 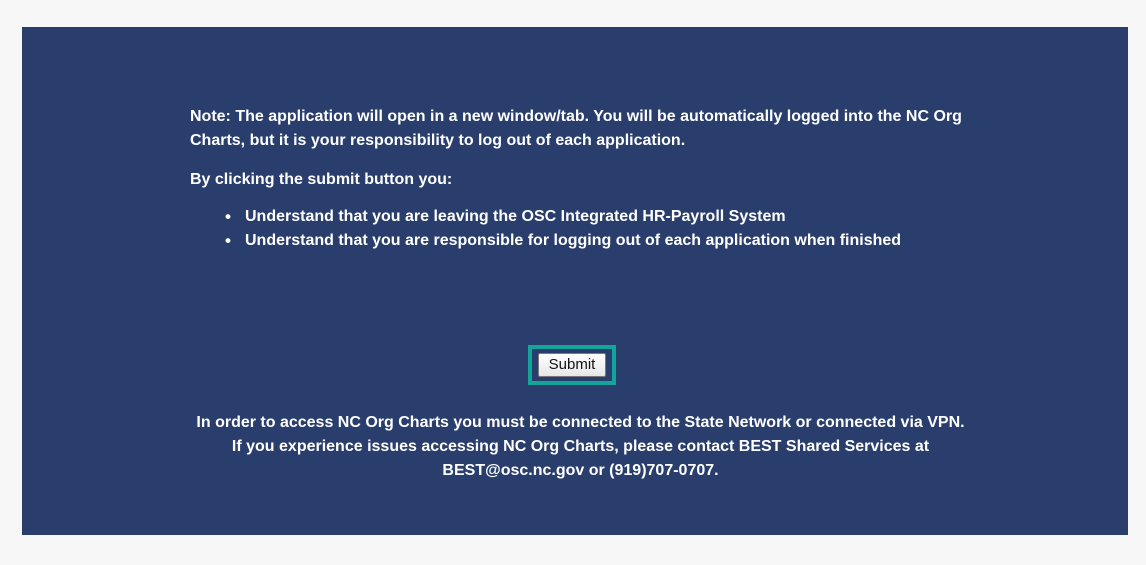 I want to click on submit-intro: By clicking the submit button you:, so click(x=321, y=179).